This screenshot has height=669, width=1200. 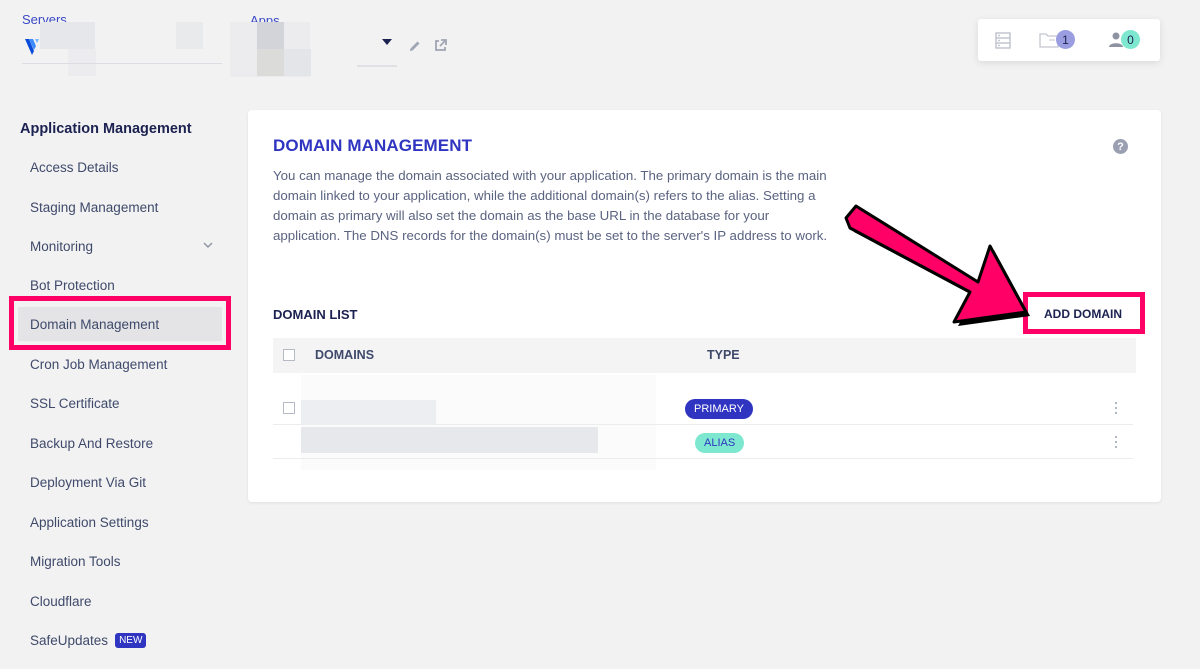 I want to click on apps-count-badge: 1, so click(x=1065, y=39).